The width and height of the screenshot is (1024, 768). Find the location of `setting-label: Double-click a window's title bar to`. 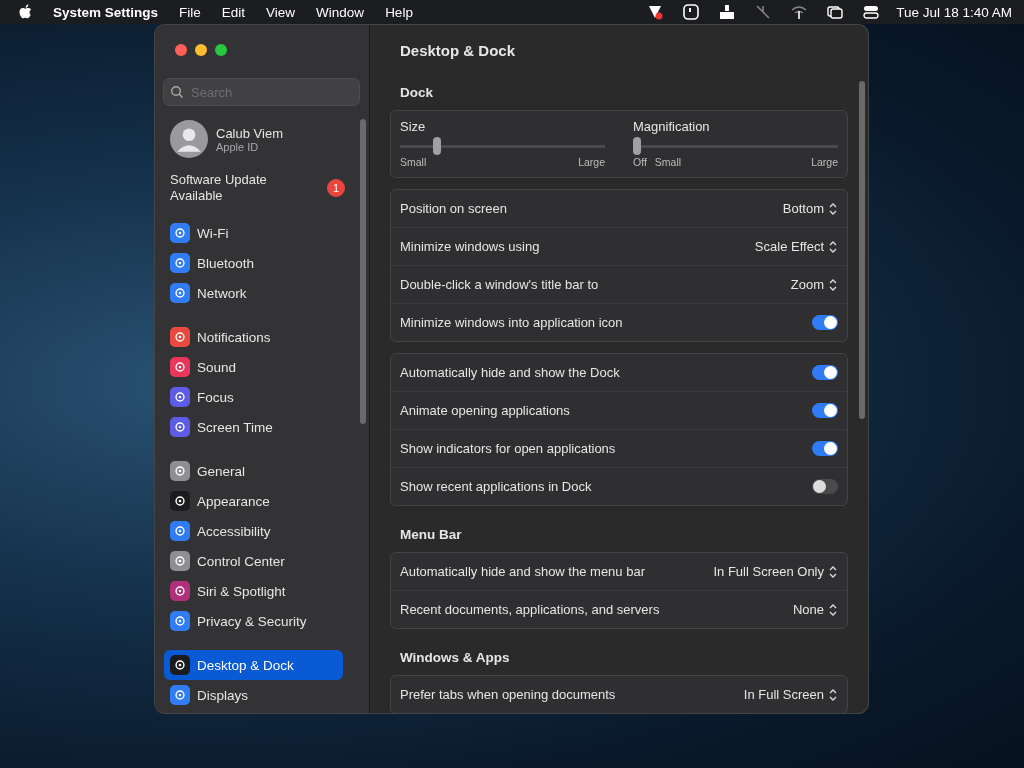

setting-label: Double-click a window's title bar to is located at coordinates (500, 284).